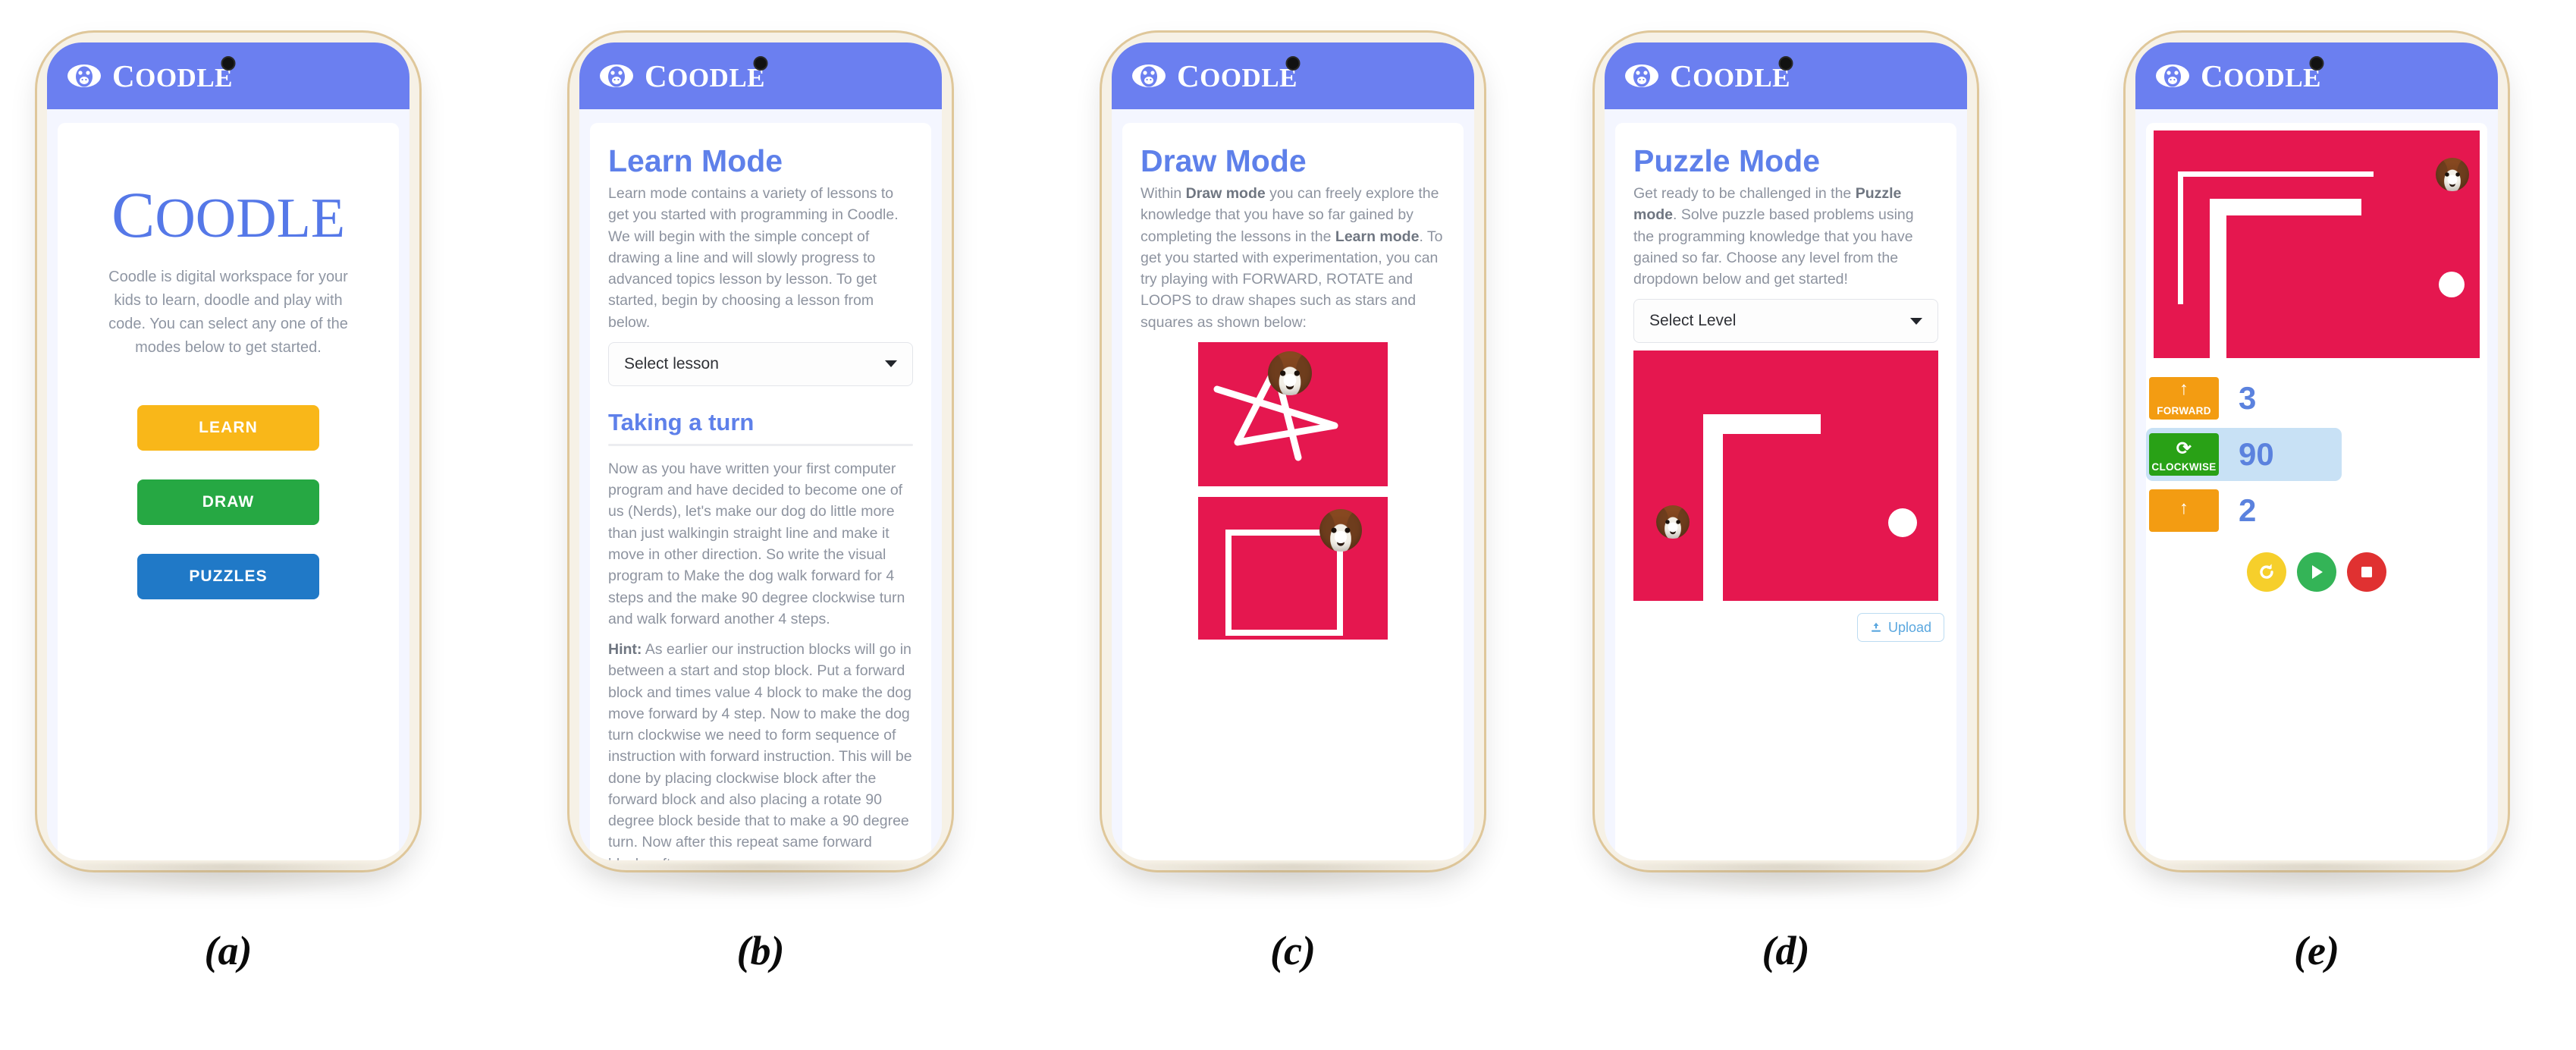 Image resolution: width=2576 pixels, height=1050 pixels. I want to click on draw-mode-button: DRAW, so click(228, 502).